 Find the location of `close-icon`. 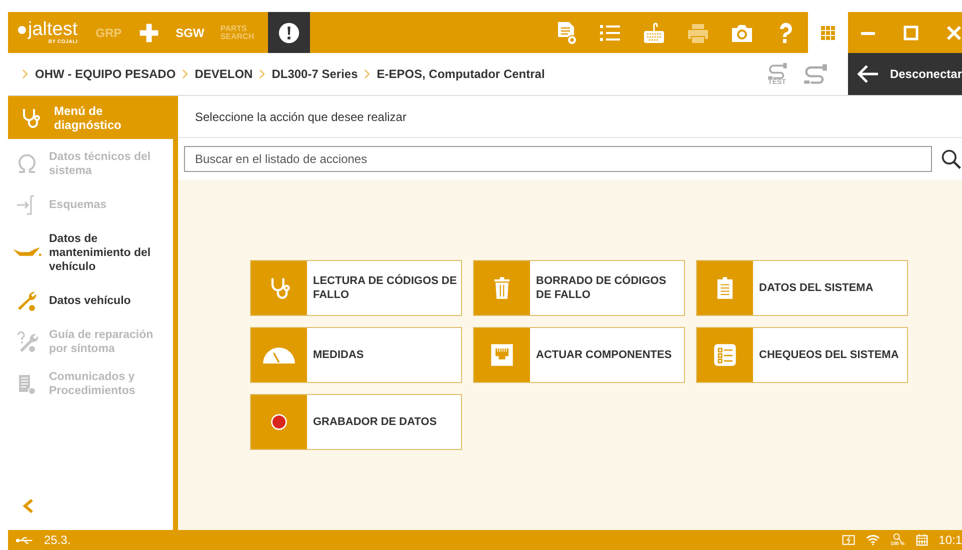

close-icon is located at coordinates (954, 32).